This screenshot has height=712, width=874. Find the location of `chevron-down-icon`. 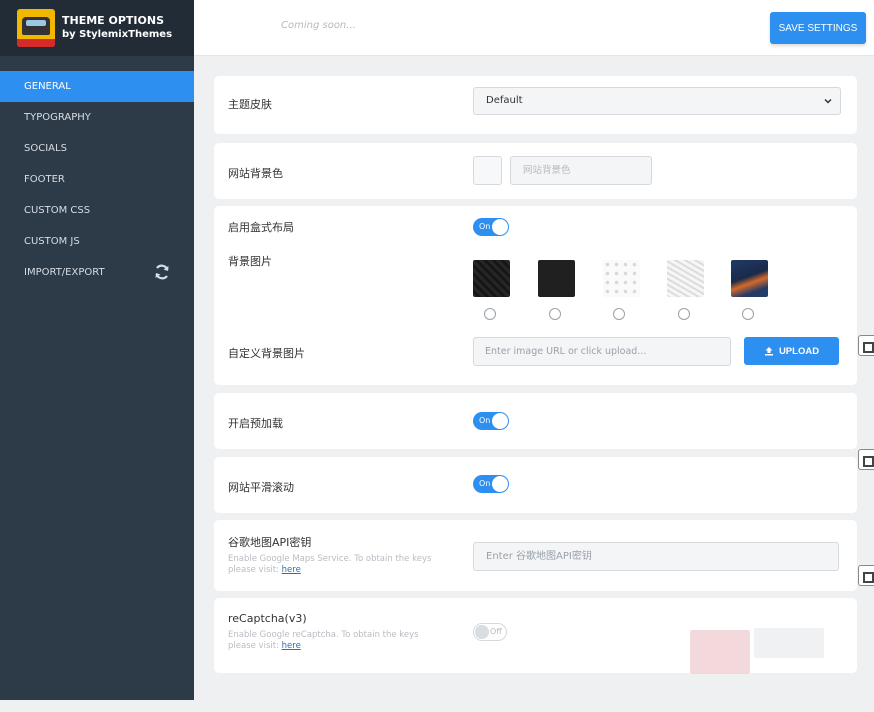

chevron-down-icon is located at coordinates (828, 101).